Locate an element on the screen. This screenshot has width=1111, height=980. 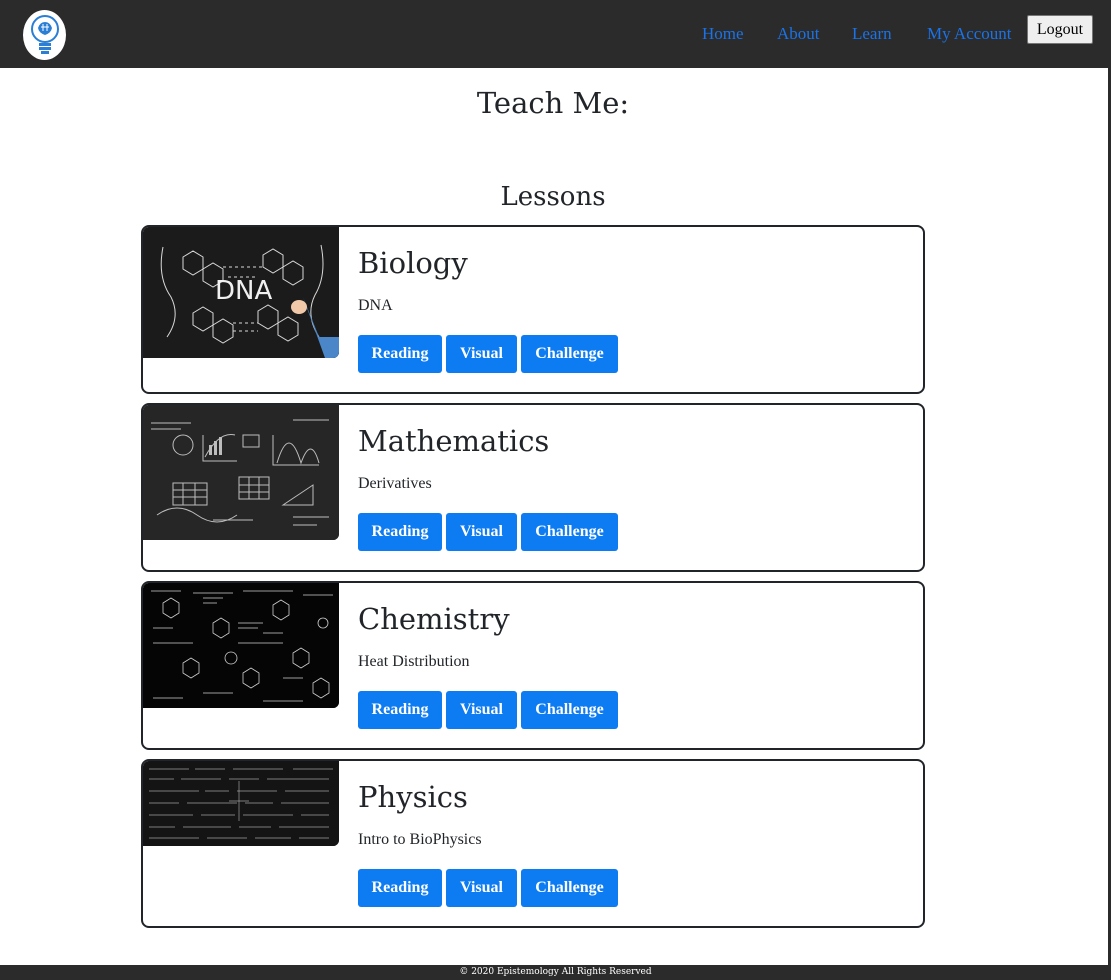
navbar: Home About Learn My Account Logout is located at coordinates (555, 34).